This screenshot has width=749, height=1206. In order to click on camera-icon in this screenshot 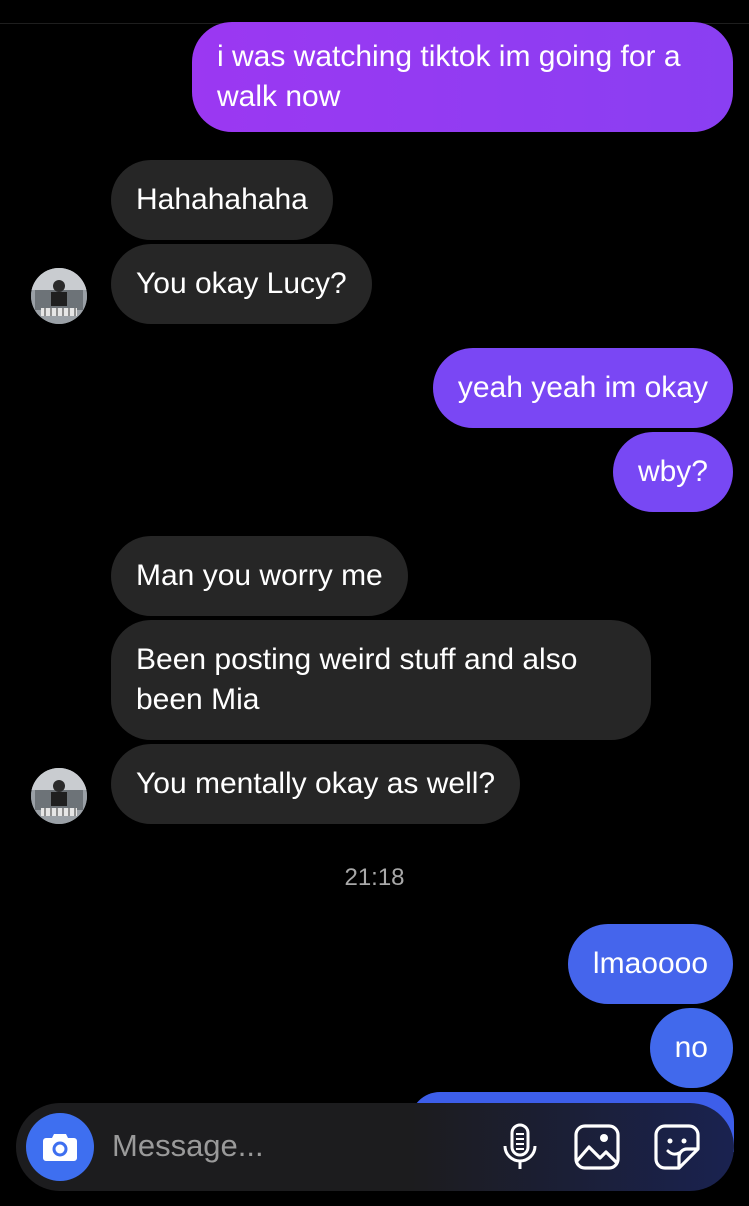, I will do `click(60, 1147)`.